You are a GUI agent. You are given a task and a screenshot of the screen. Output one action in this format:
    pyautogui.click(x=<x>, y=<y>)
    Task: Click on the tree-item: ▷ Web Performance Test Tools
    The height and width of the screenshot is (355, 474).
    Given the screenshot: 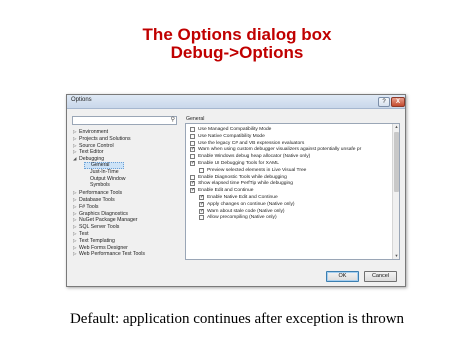 What is the action you would take?
    pyautogui.click(x=109, y=253)
    